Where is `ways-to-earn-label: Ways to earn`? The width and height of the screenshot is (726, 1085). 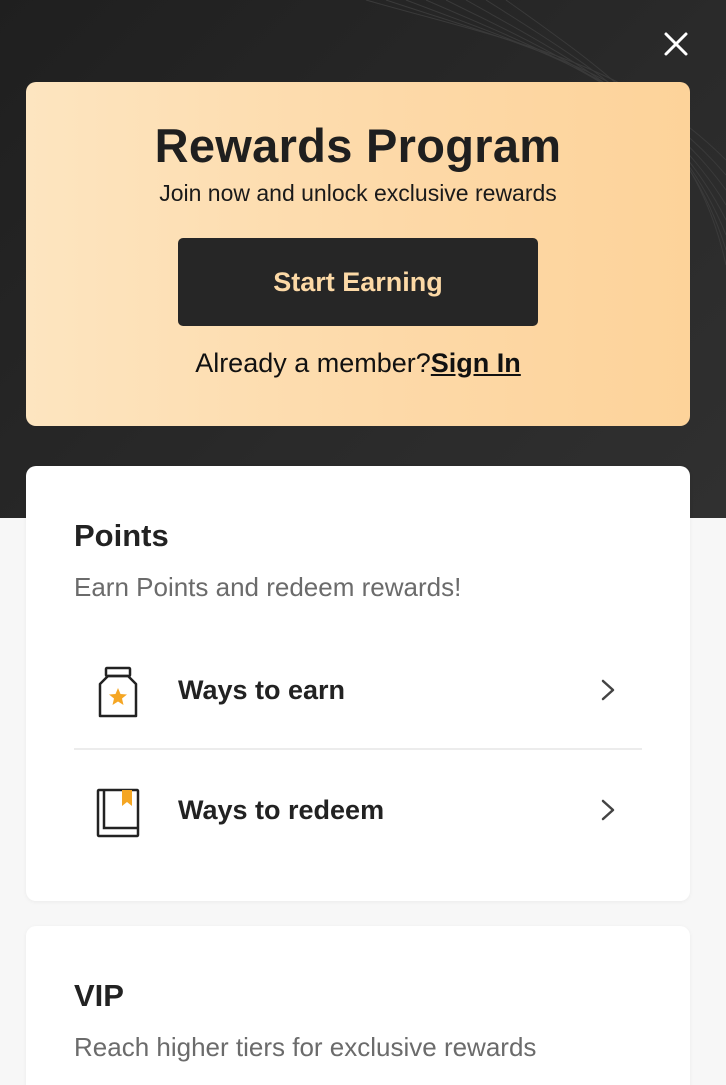
ways-to-earn-label: Ways to earn is located at coordinates (262, 690).